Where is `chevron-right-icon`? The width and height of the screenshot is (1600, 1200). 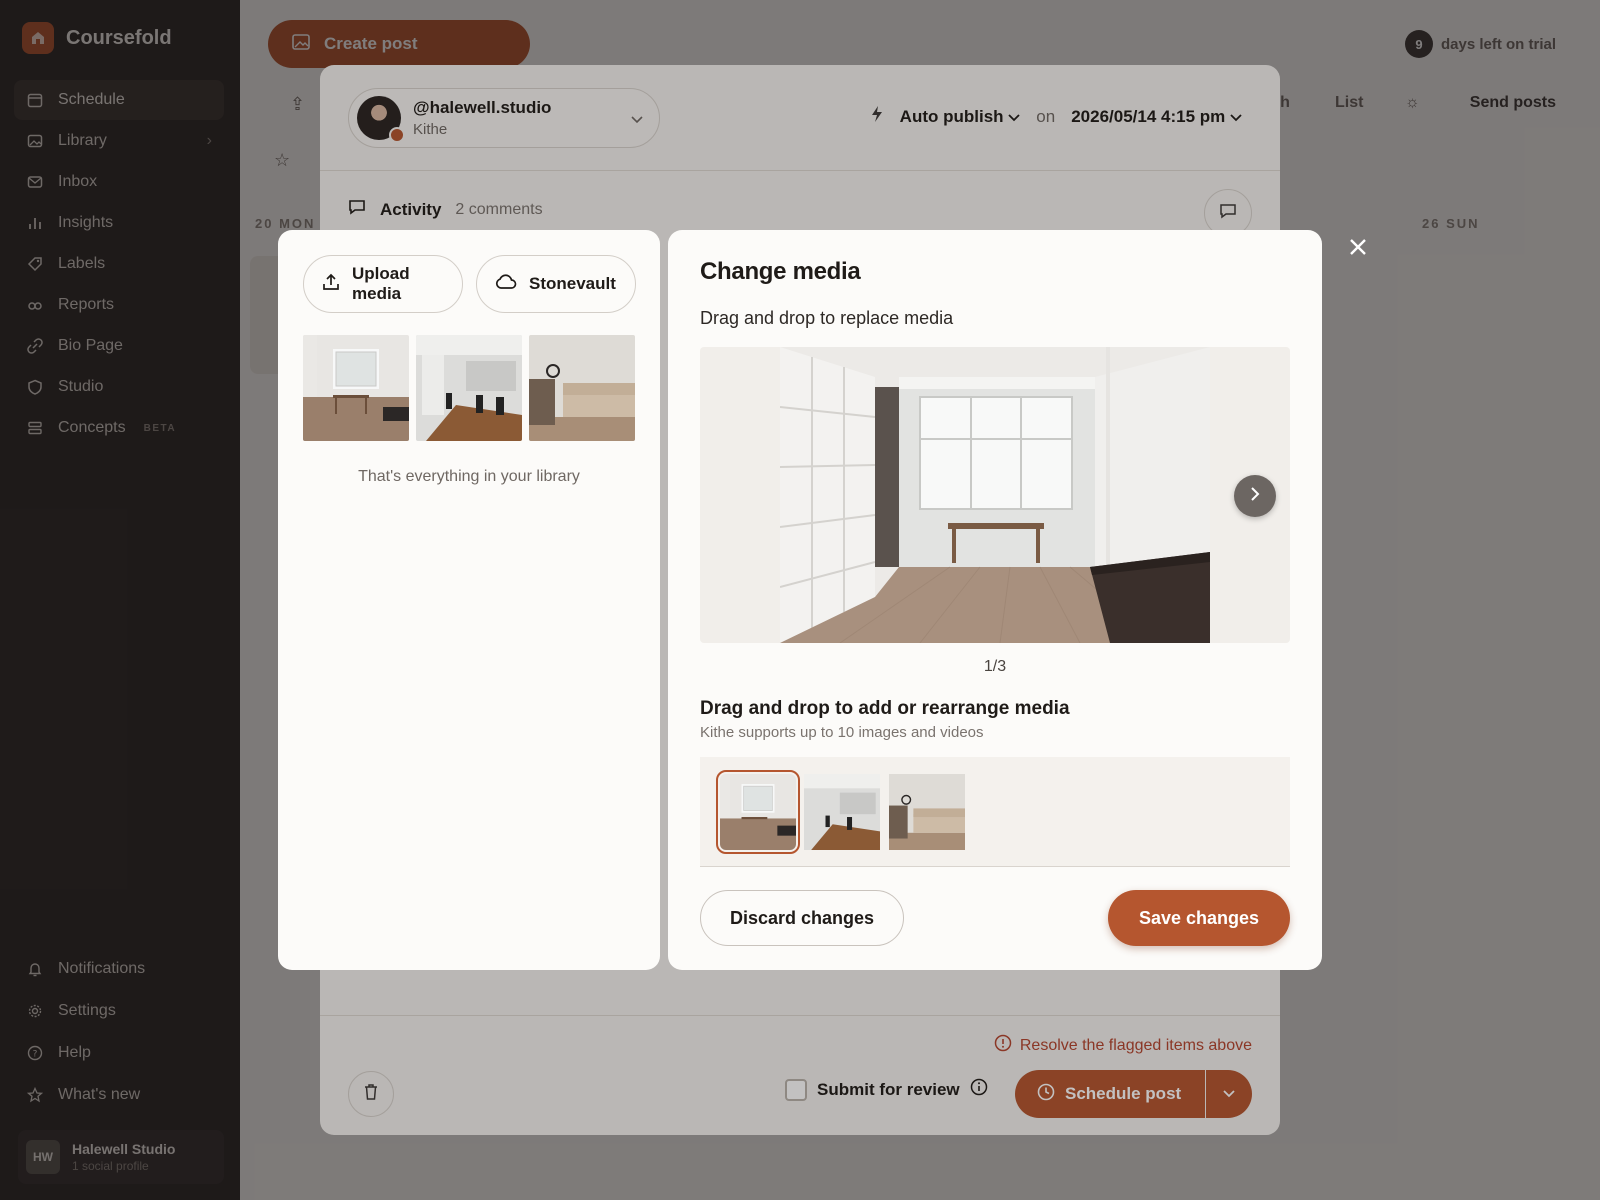
chevron-right-icon is located at coordinates (1255, 496).